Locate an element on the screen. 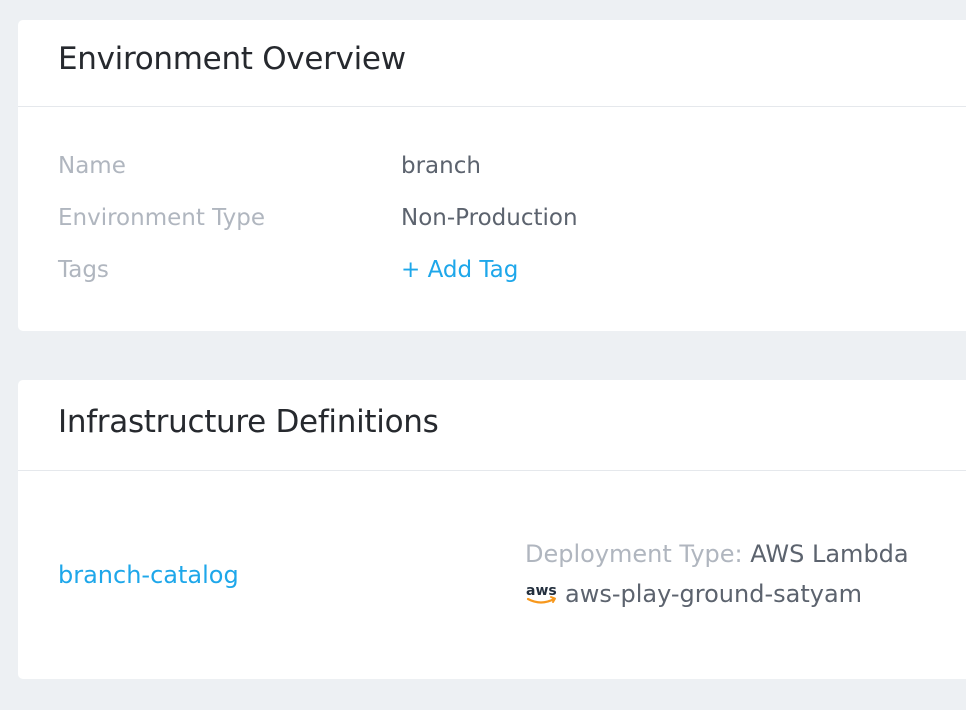 The width and height of the screenshot is (966, 710). aws-icon: aws is located at coordinates (542, 594).